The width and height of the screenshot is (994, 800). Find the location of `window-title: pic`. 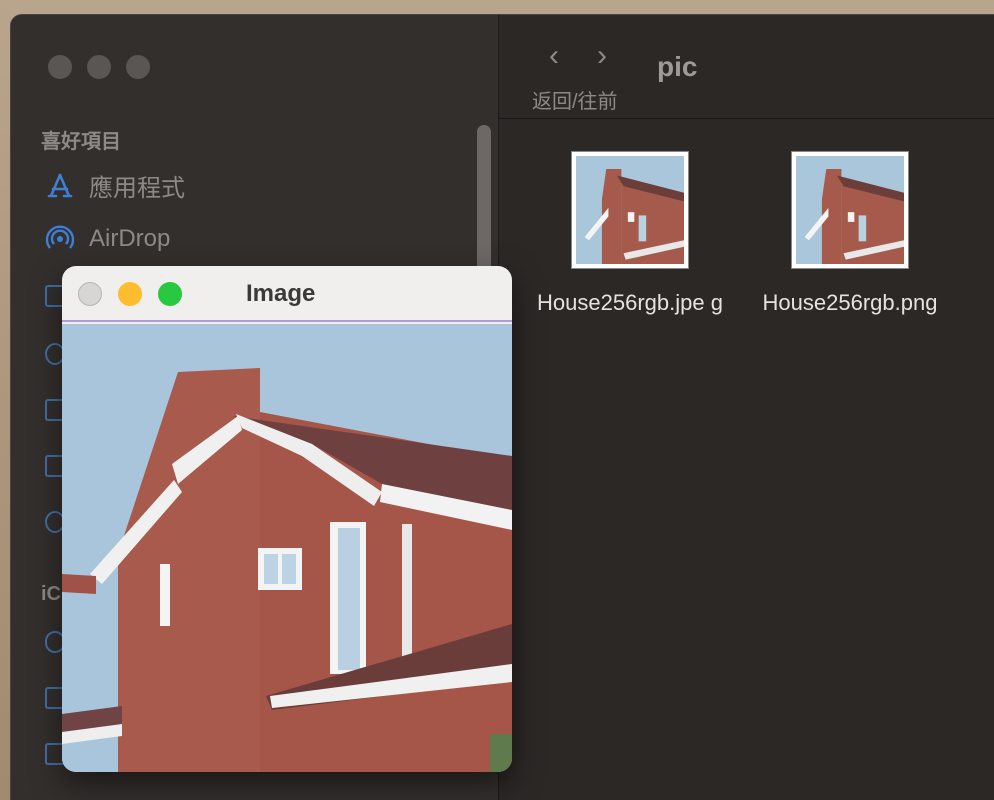

window-title: pic is located at coordinates (677, 66).